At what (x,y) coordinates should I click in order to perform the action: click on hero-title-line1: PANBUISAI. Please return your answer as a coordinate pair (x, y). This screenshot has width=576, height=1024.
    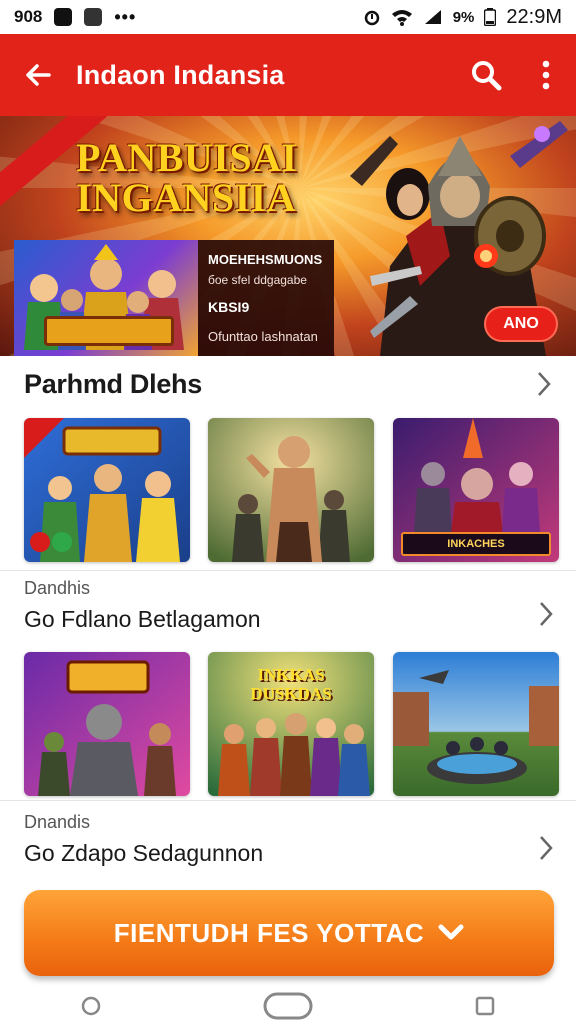
    Looking at the image, I should click on (187, 157).